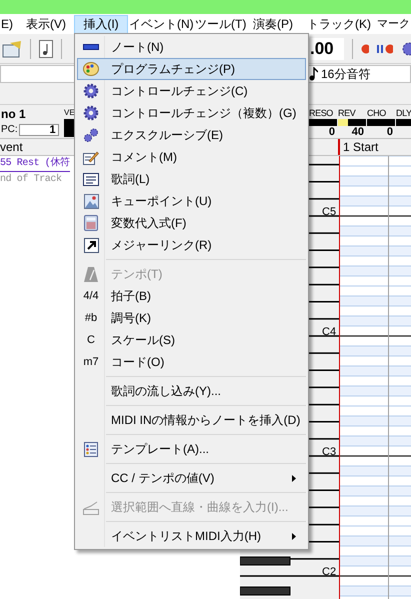  I want to click on text-lines-icon, so click(91, 179).